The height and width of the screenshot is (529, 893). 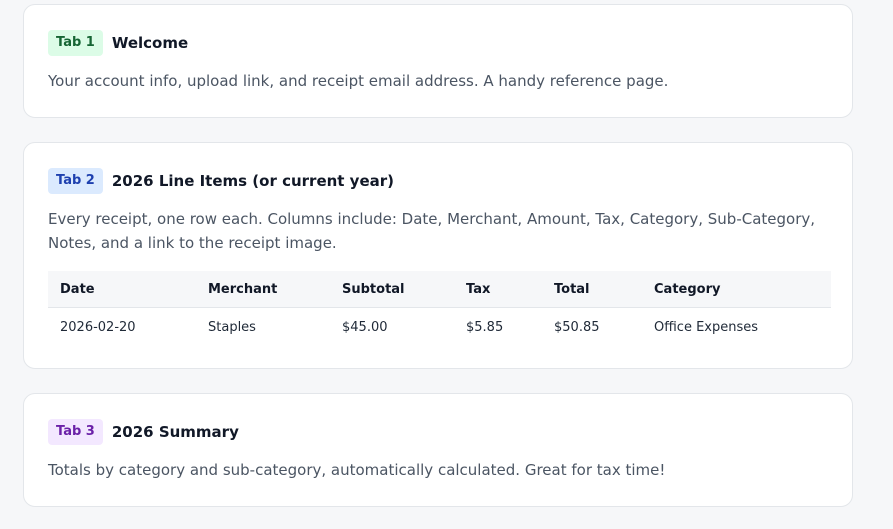 What do you see at coordinates (736, 289) in the screenshot?
I see `column-header-category: Category` at bounding box center [736, 289].